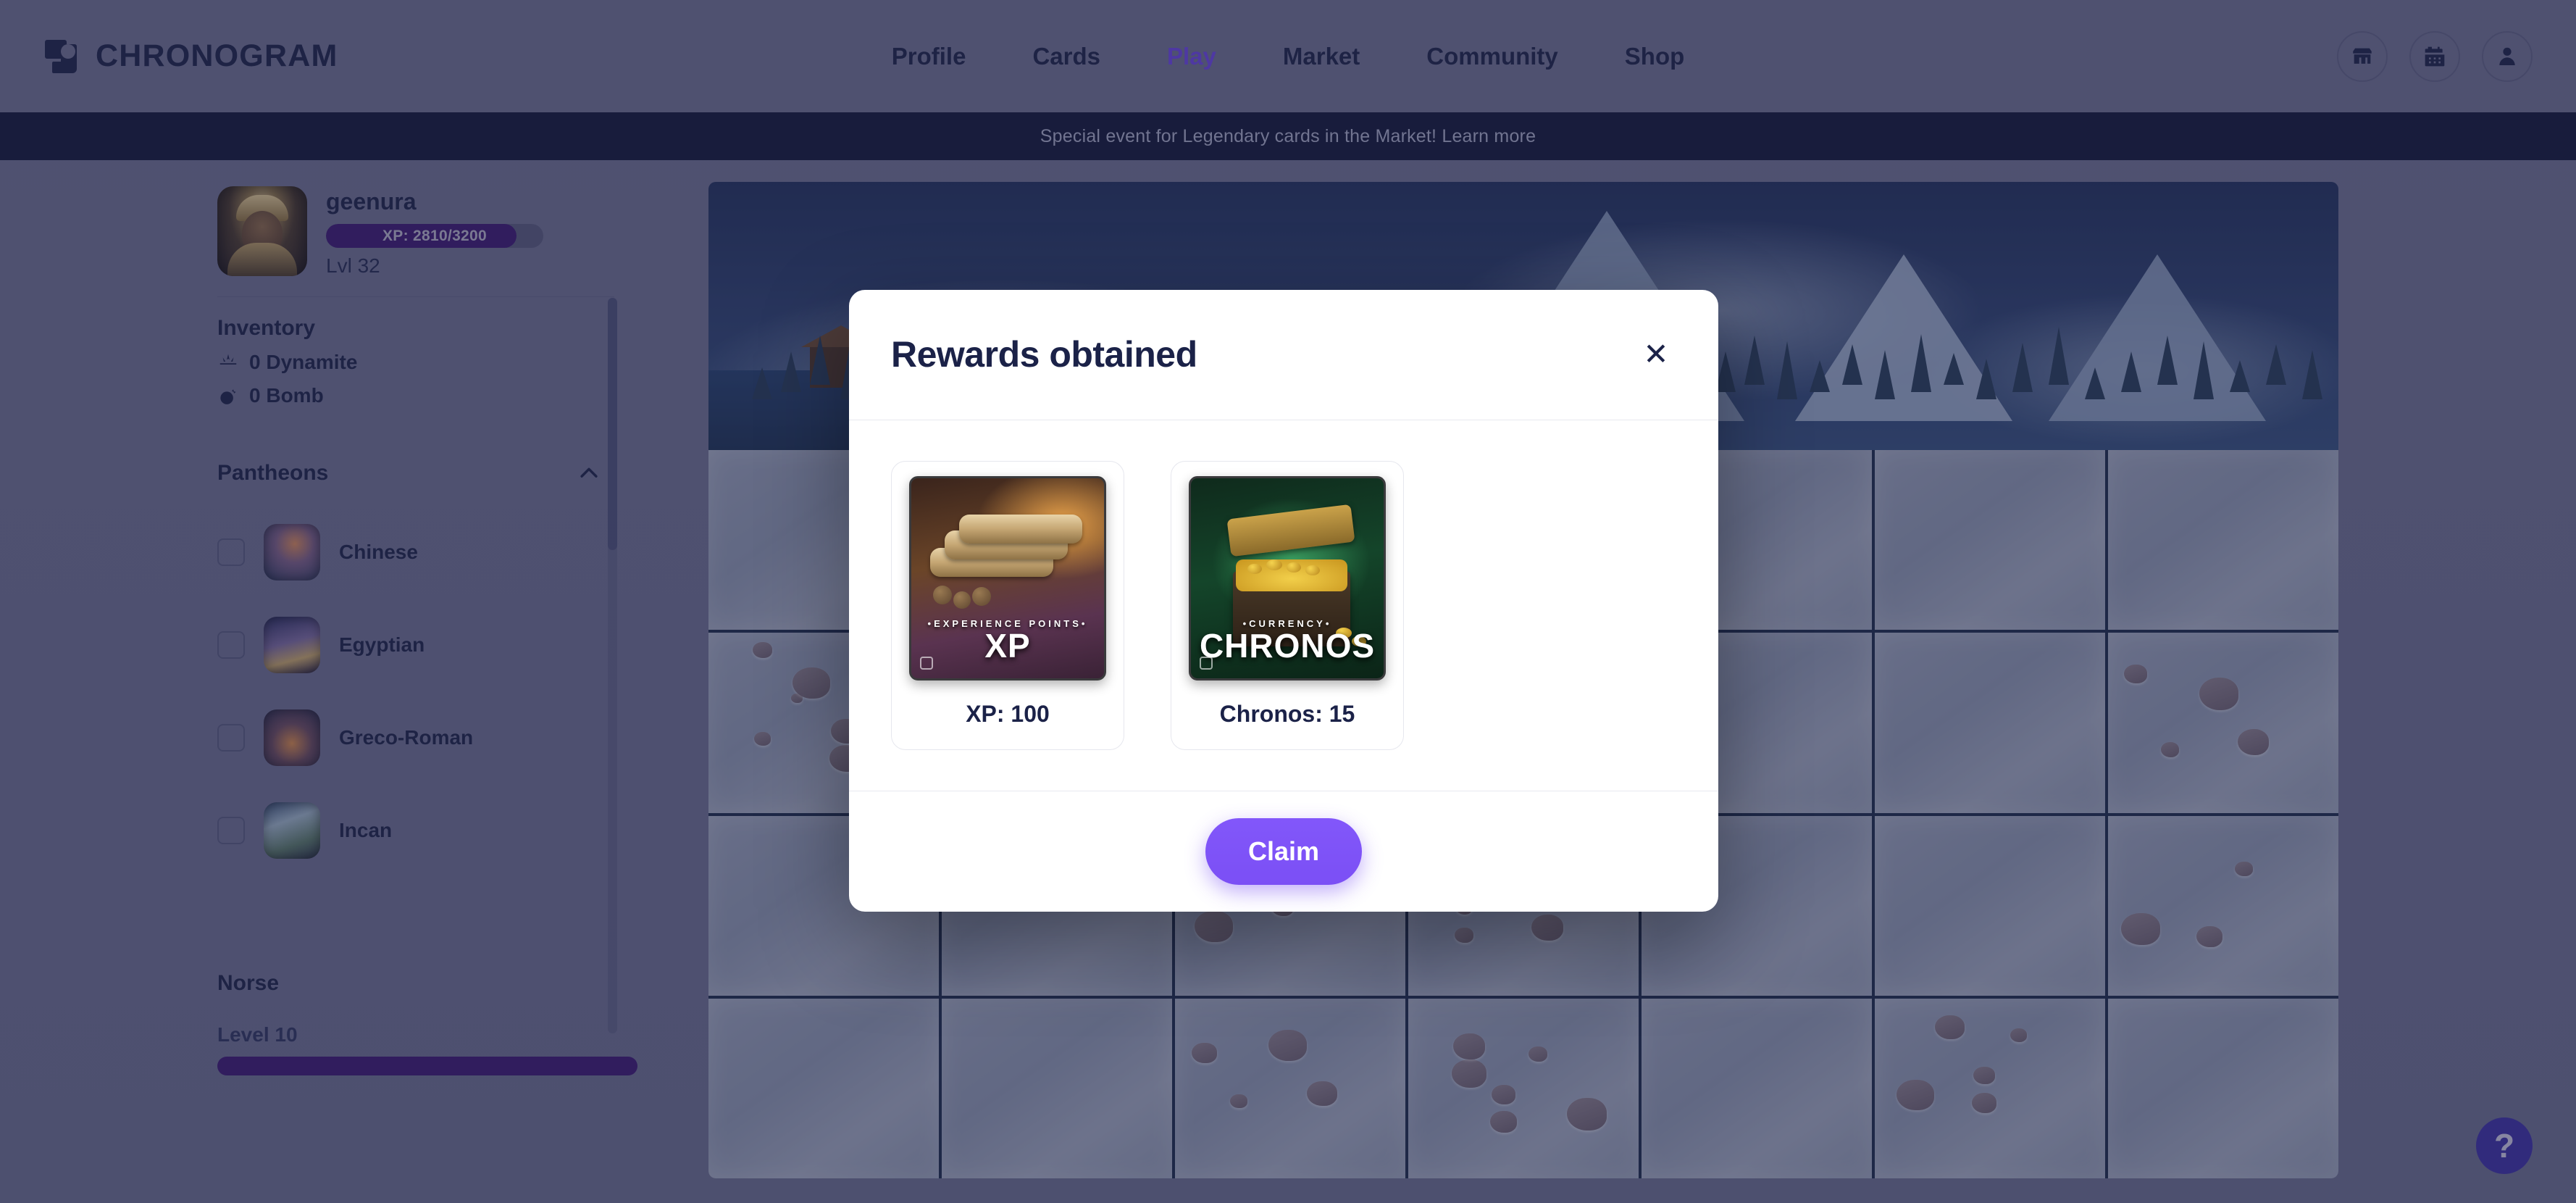 Image resolution: width=2576 pixels, height=1203 pixels. Describe the element at coordinates (1287, 713) in the screenshot. I see `reward-label: Chronos: 15` at that location.